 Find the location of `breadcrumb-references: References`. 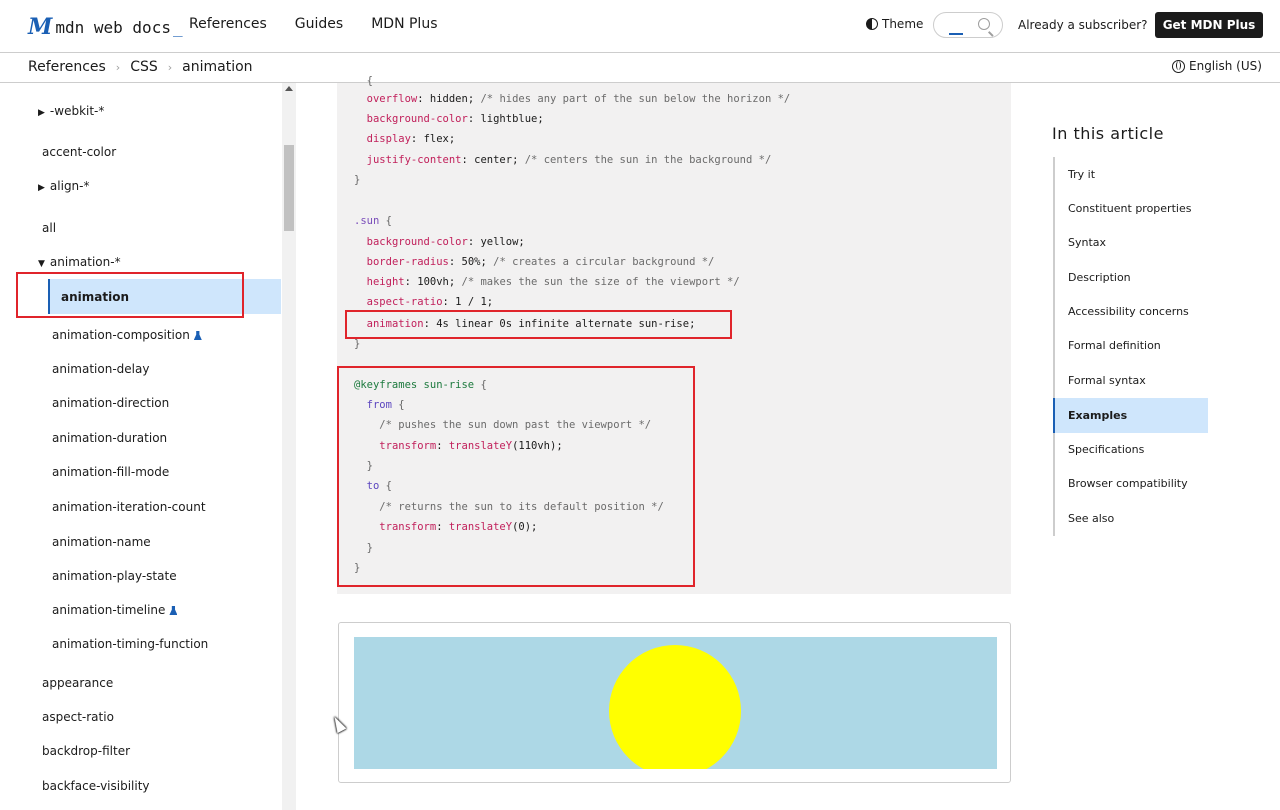

breadcrumb-references: References is located at coordinates (67, 67).